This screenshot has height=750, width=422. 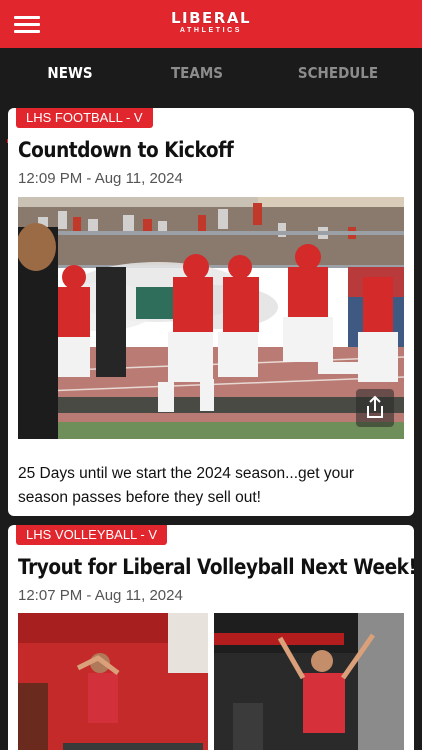 I want to click on logo-main-text: LIBERAL, so click(x=211, y=18).